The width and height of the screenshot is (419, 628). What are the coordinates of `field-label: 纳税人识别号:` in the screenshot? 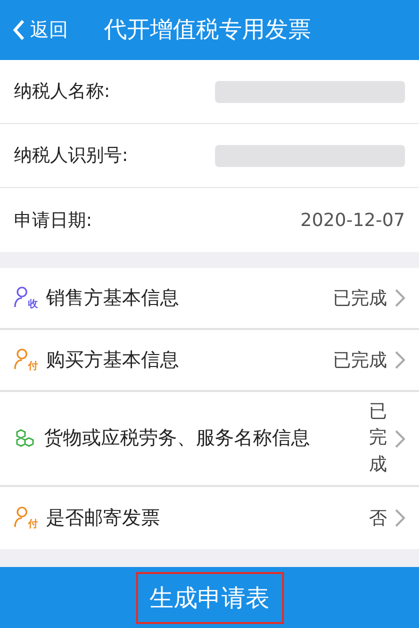 It's located at (71, 156).